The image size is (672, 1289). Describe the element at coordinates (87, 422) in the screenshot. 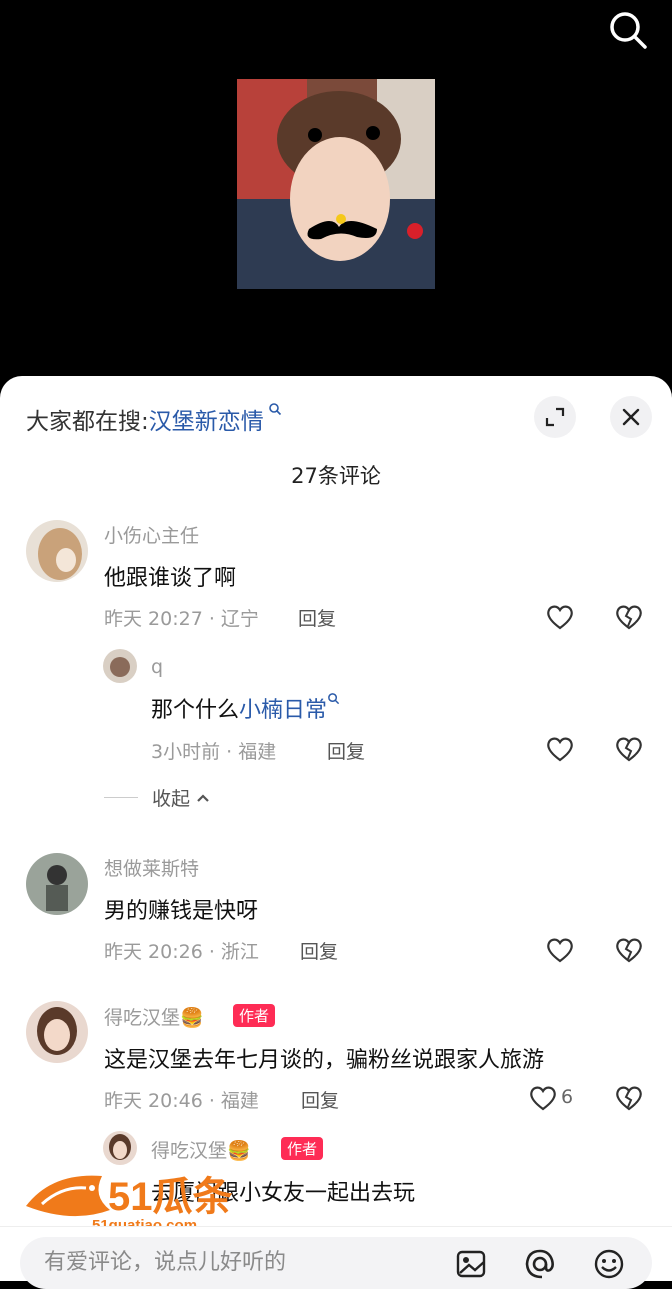

I see `trending-prefix: 大家都在搜:` at that location.